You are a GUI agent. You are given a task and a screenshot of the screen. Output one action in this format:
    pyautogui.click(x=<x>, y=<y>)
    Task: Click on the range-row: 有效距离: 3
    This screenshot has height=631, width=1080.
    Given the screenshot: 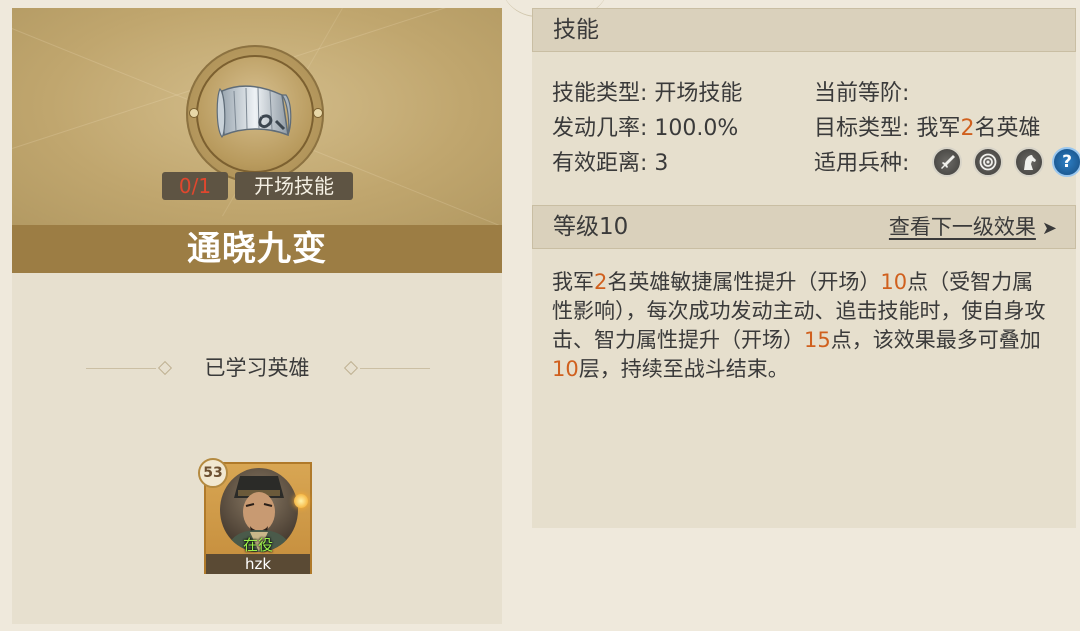 What is the action you would take?
    pyautogui.click(x=610, y=164)
    